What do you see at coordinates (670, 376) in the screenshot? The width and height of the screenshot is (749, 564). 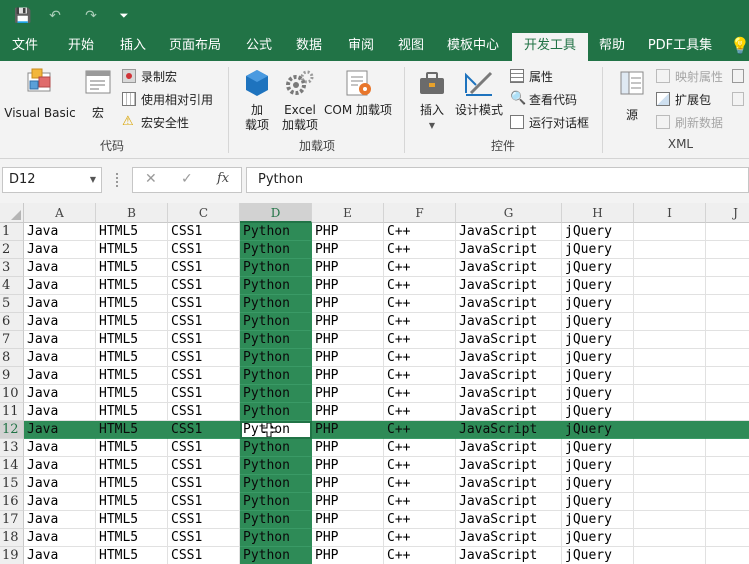 I see `cell-i9` at bounding box center [670, 376].